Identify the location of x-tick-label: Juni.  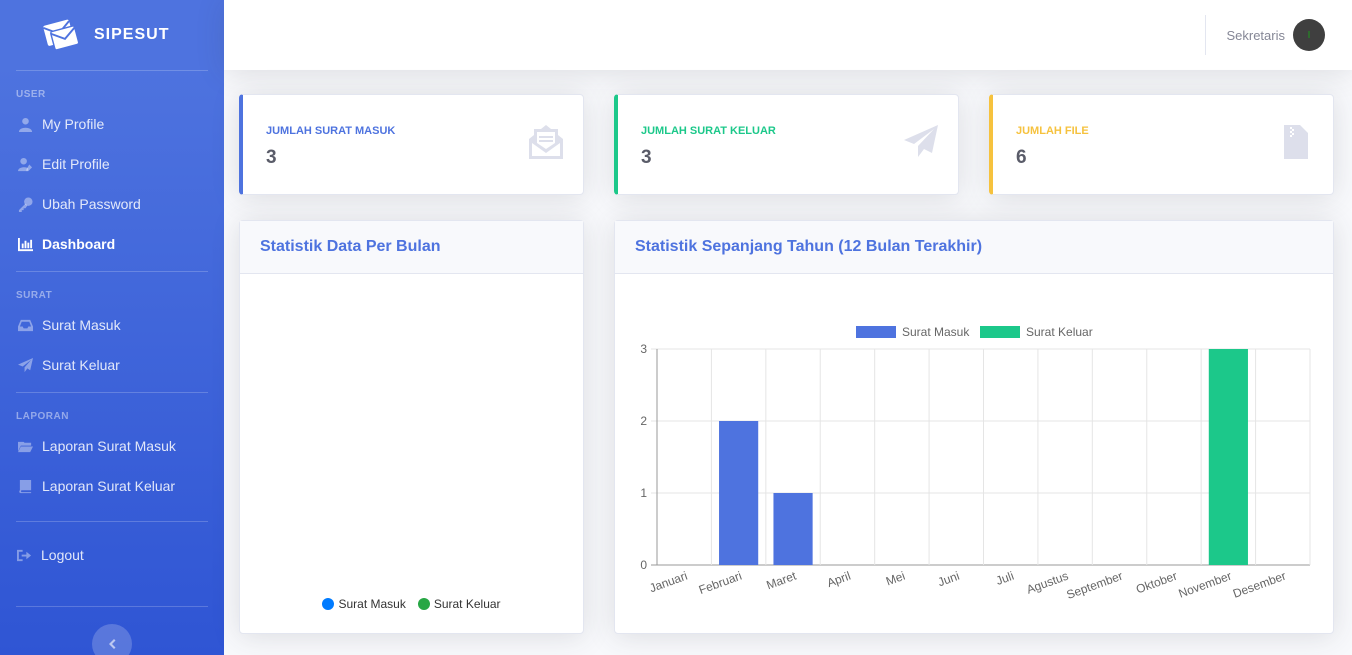
(948, 579).